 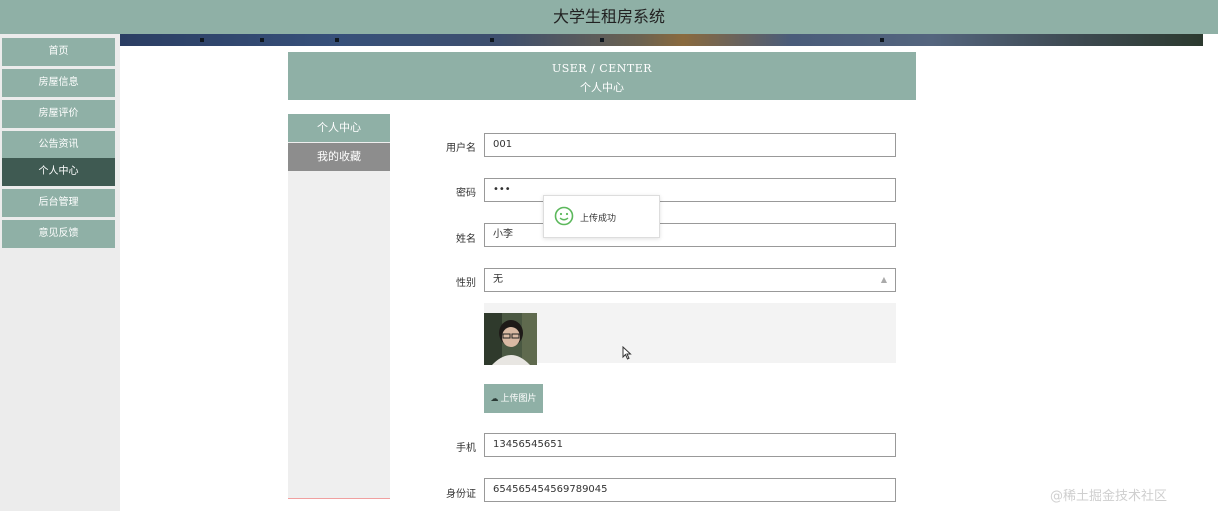 I want to click on gender-select: 无 ▲, so click(x=690, y=280).